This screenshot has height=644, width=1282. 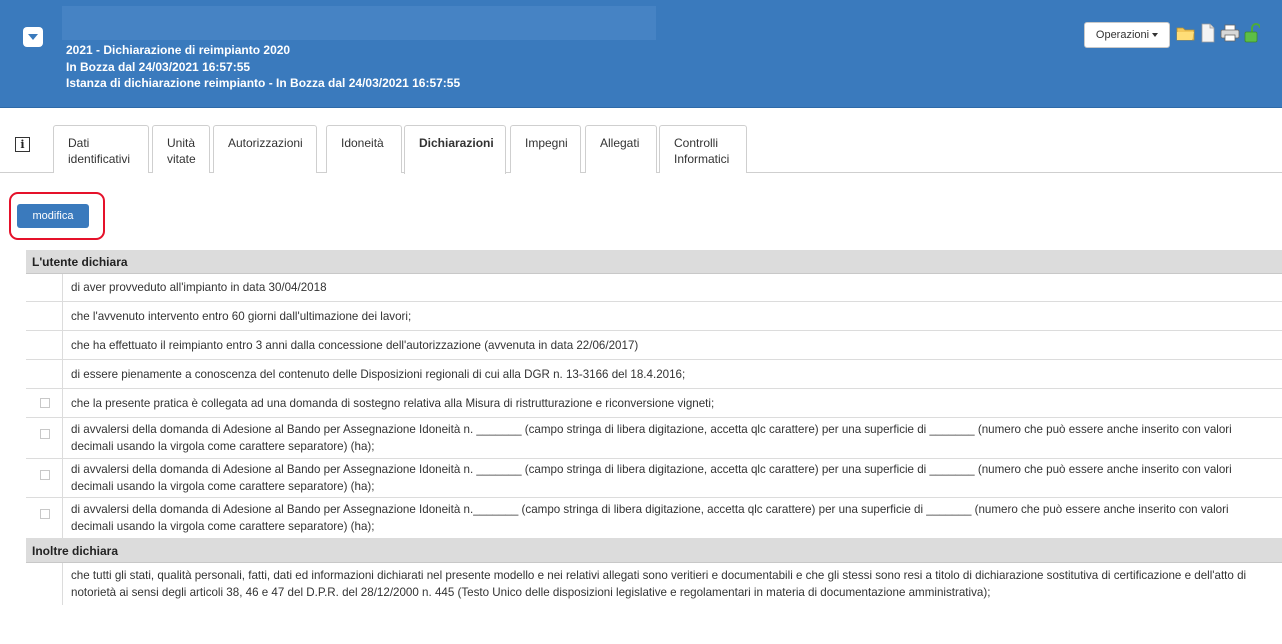 I want to click on tab-unita-vitate: Unità vitate, so click(x=181, y=149).